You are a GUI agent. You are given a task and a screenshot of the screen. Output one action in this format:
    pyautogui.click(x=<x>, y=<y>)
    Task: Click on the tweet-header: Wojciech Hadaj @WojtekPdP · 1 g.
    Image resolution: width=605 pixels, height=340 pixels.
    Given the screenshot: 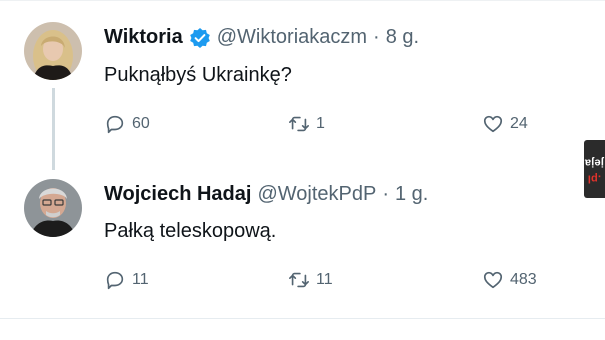 What is the action you would take?
    pyautogui.click(x=266, y=194)
    